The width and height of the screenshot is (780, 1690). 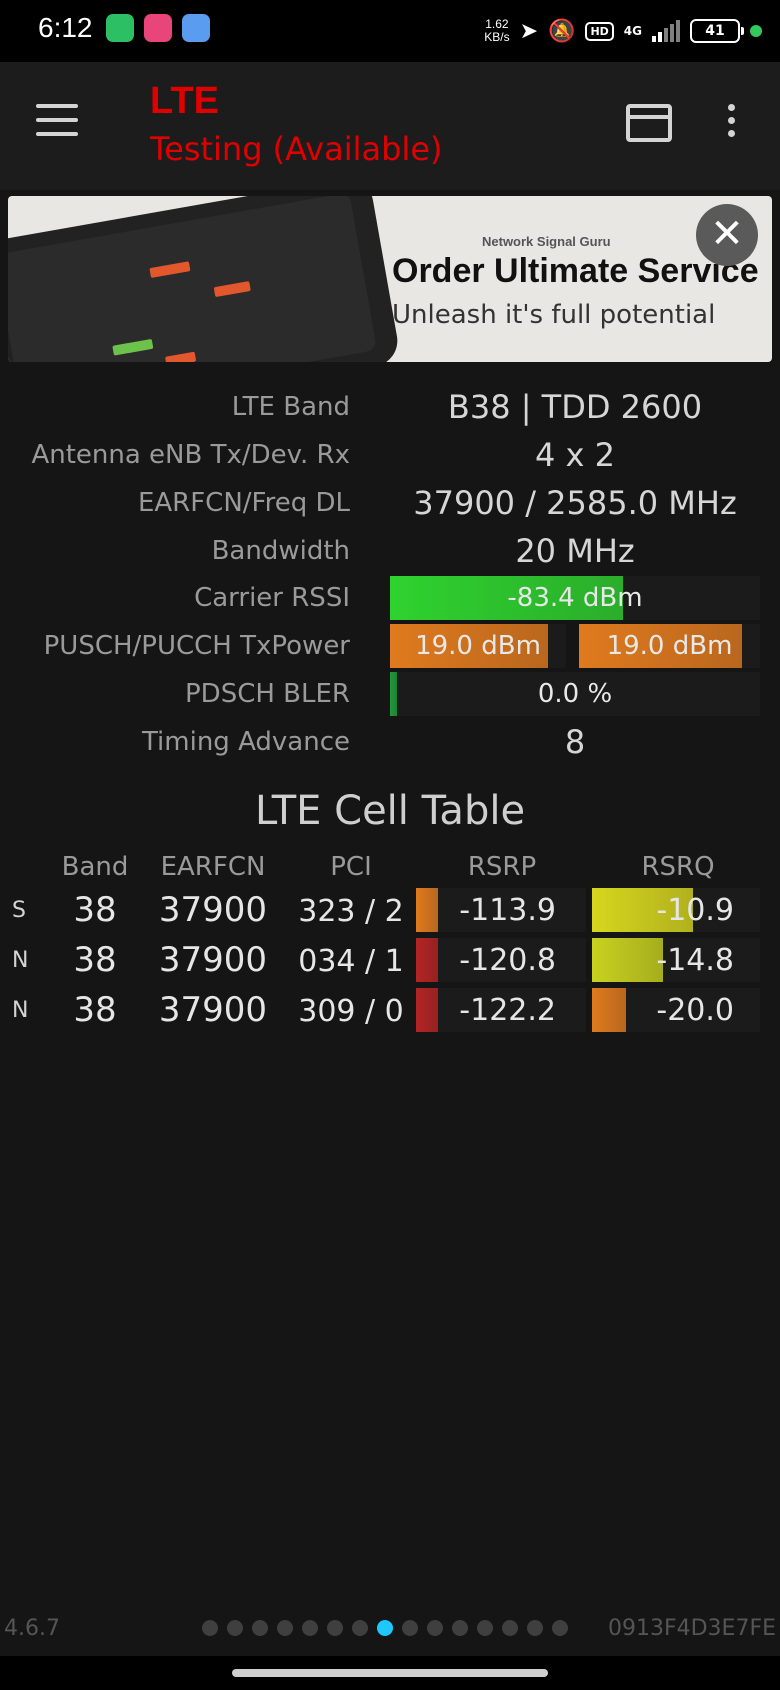 I want to click on rsrq-value: -10.9, so click(x=695, y=910).